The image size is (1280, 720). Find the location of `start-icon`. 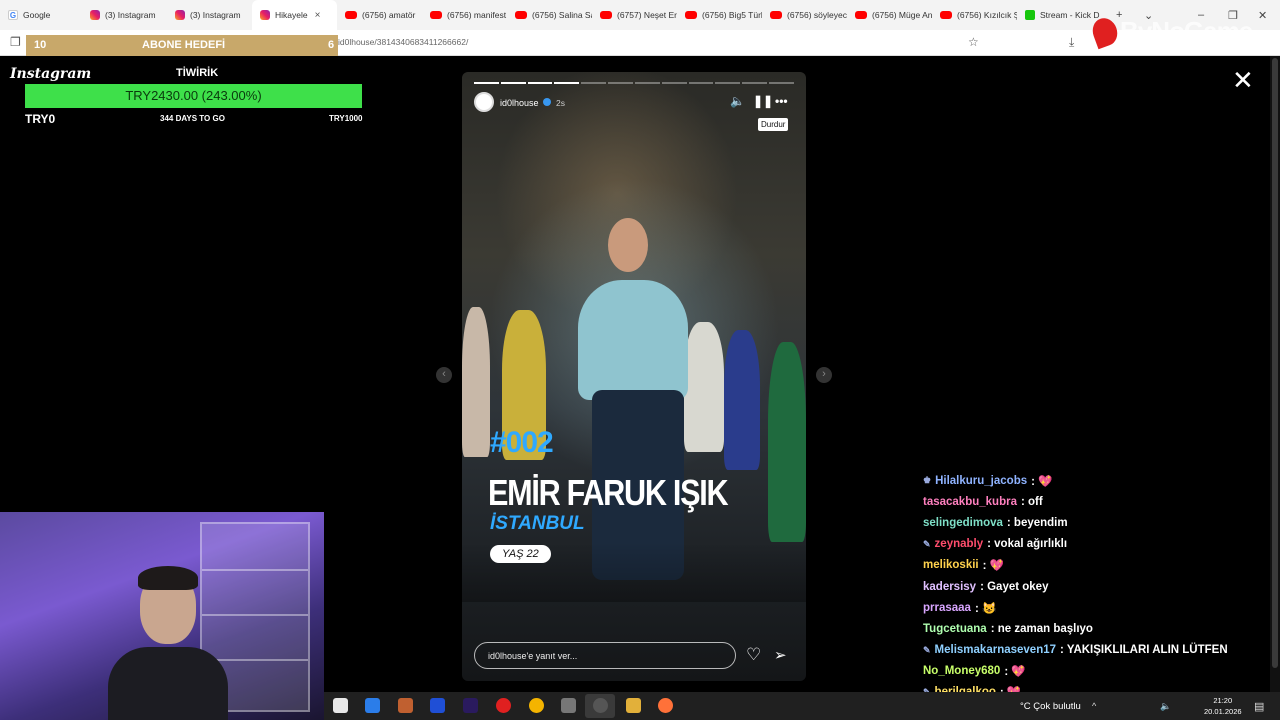

start-icon is located at coordinates (340, 705).